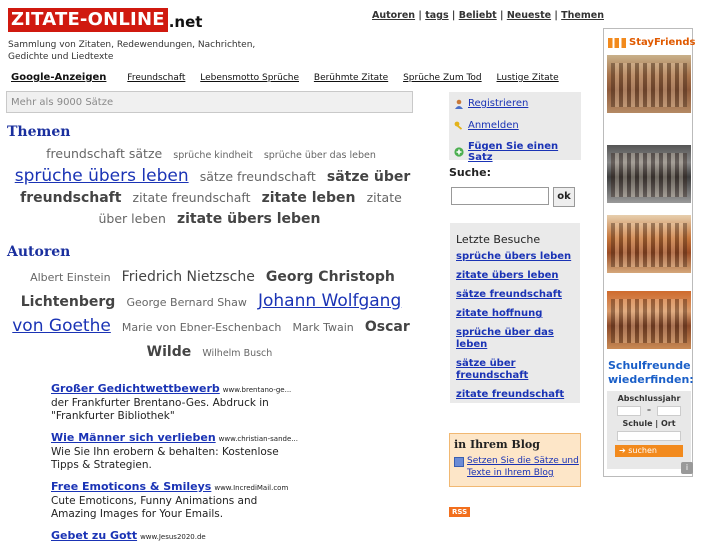 Image resolution: width=727 pixels, height=552 pixels. What do you see at coordinates (133, 437) in the screenshot?
I see `text-ad-title: Wie Männer sich verlieben` at bounding box center [133, 437].